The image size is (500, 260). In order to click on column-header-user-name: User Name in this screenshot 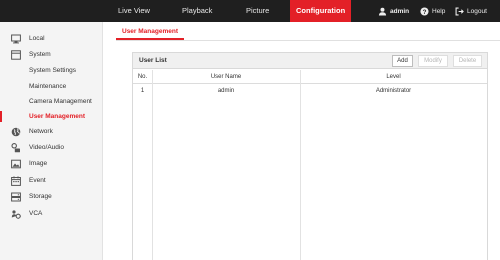, I will do `click(226, 77)`.